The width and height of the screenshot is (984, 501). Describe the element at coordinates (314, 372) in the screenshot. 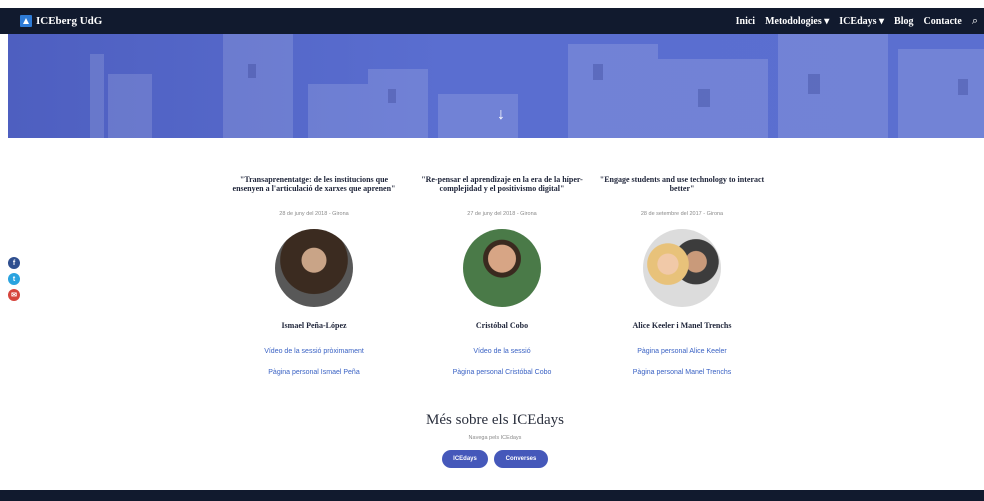

I see `speaker-page-link: Pàgina personal Ismael Peña` at that location.